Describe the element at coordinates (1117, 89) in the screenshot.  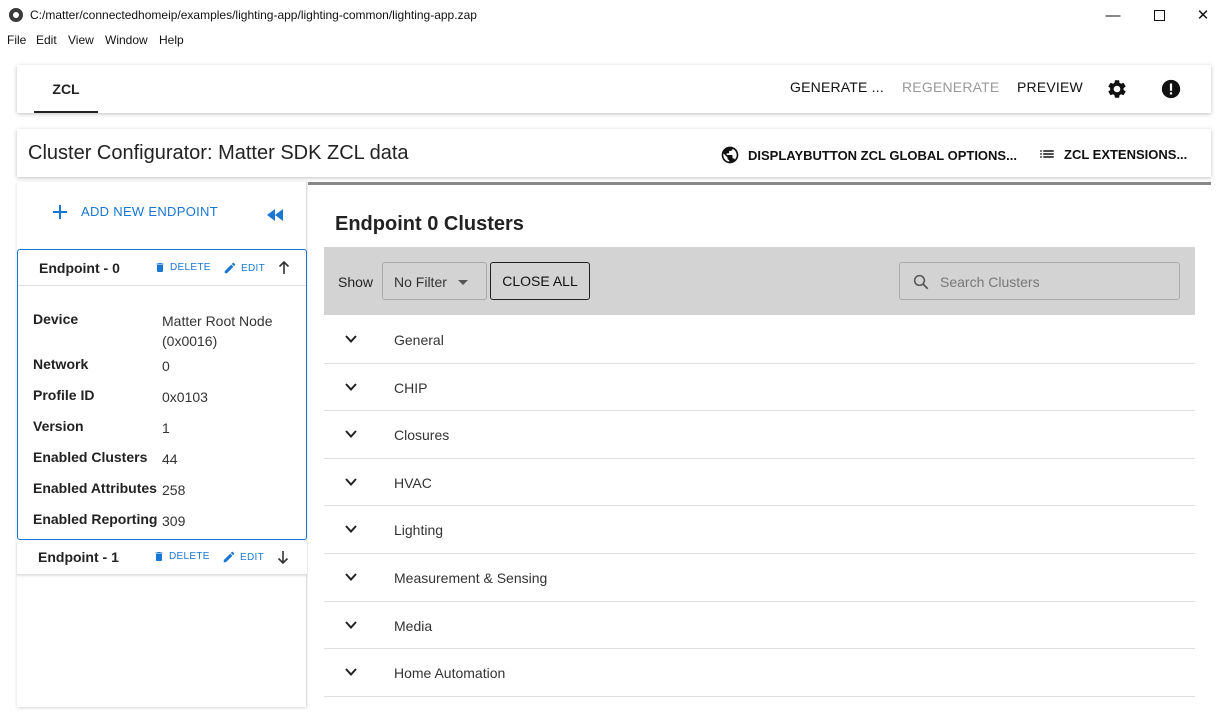
I see `gear-icon` at that location.